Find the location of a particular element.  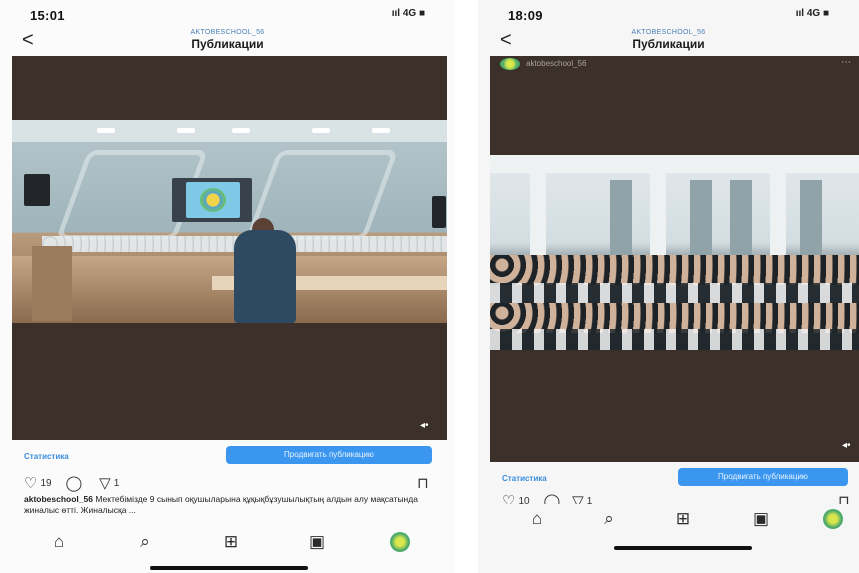

speaker-person is located at coordinates (265, 276).